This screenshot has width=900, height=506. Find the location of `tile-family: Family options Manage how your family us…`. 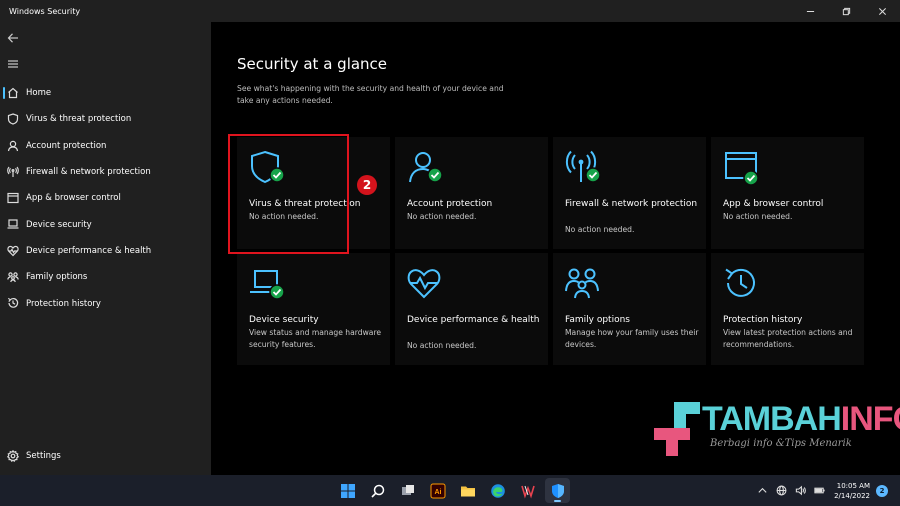

tile-family: Family options Manage how your family us… is located at coordinates (629, 309).